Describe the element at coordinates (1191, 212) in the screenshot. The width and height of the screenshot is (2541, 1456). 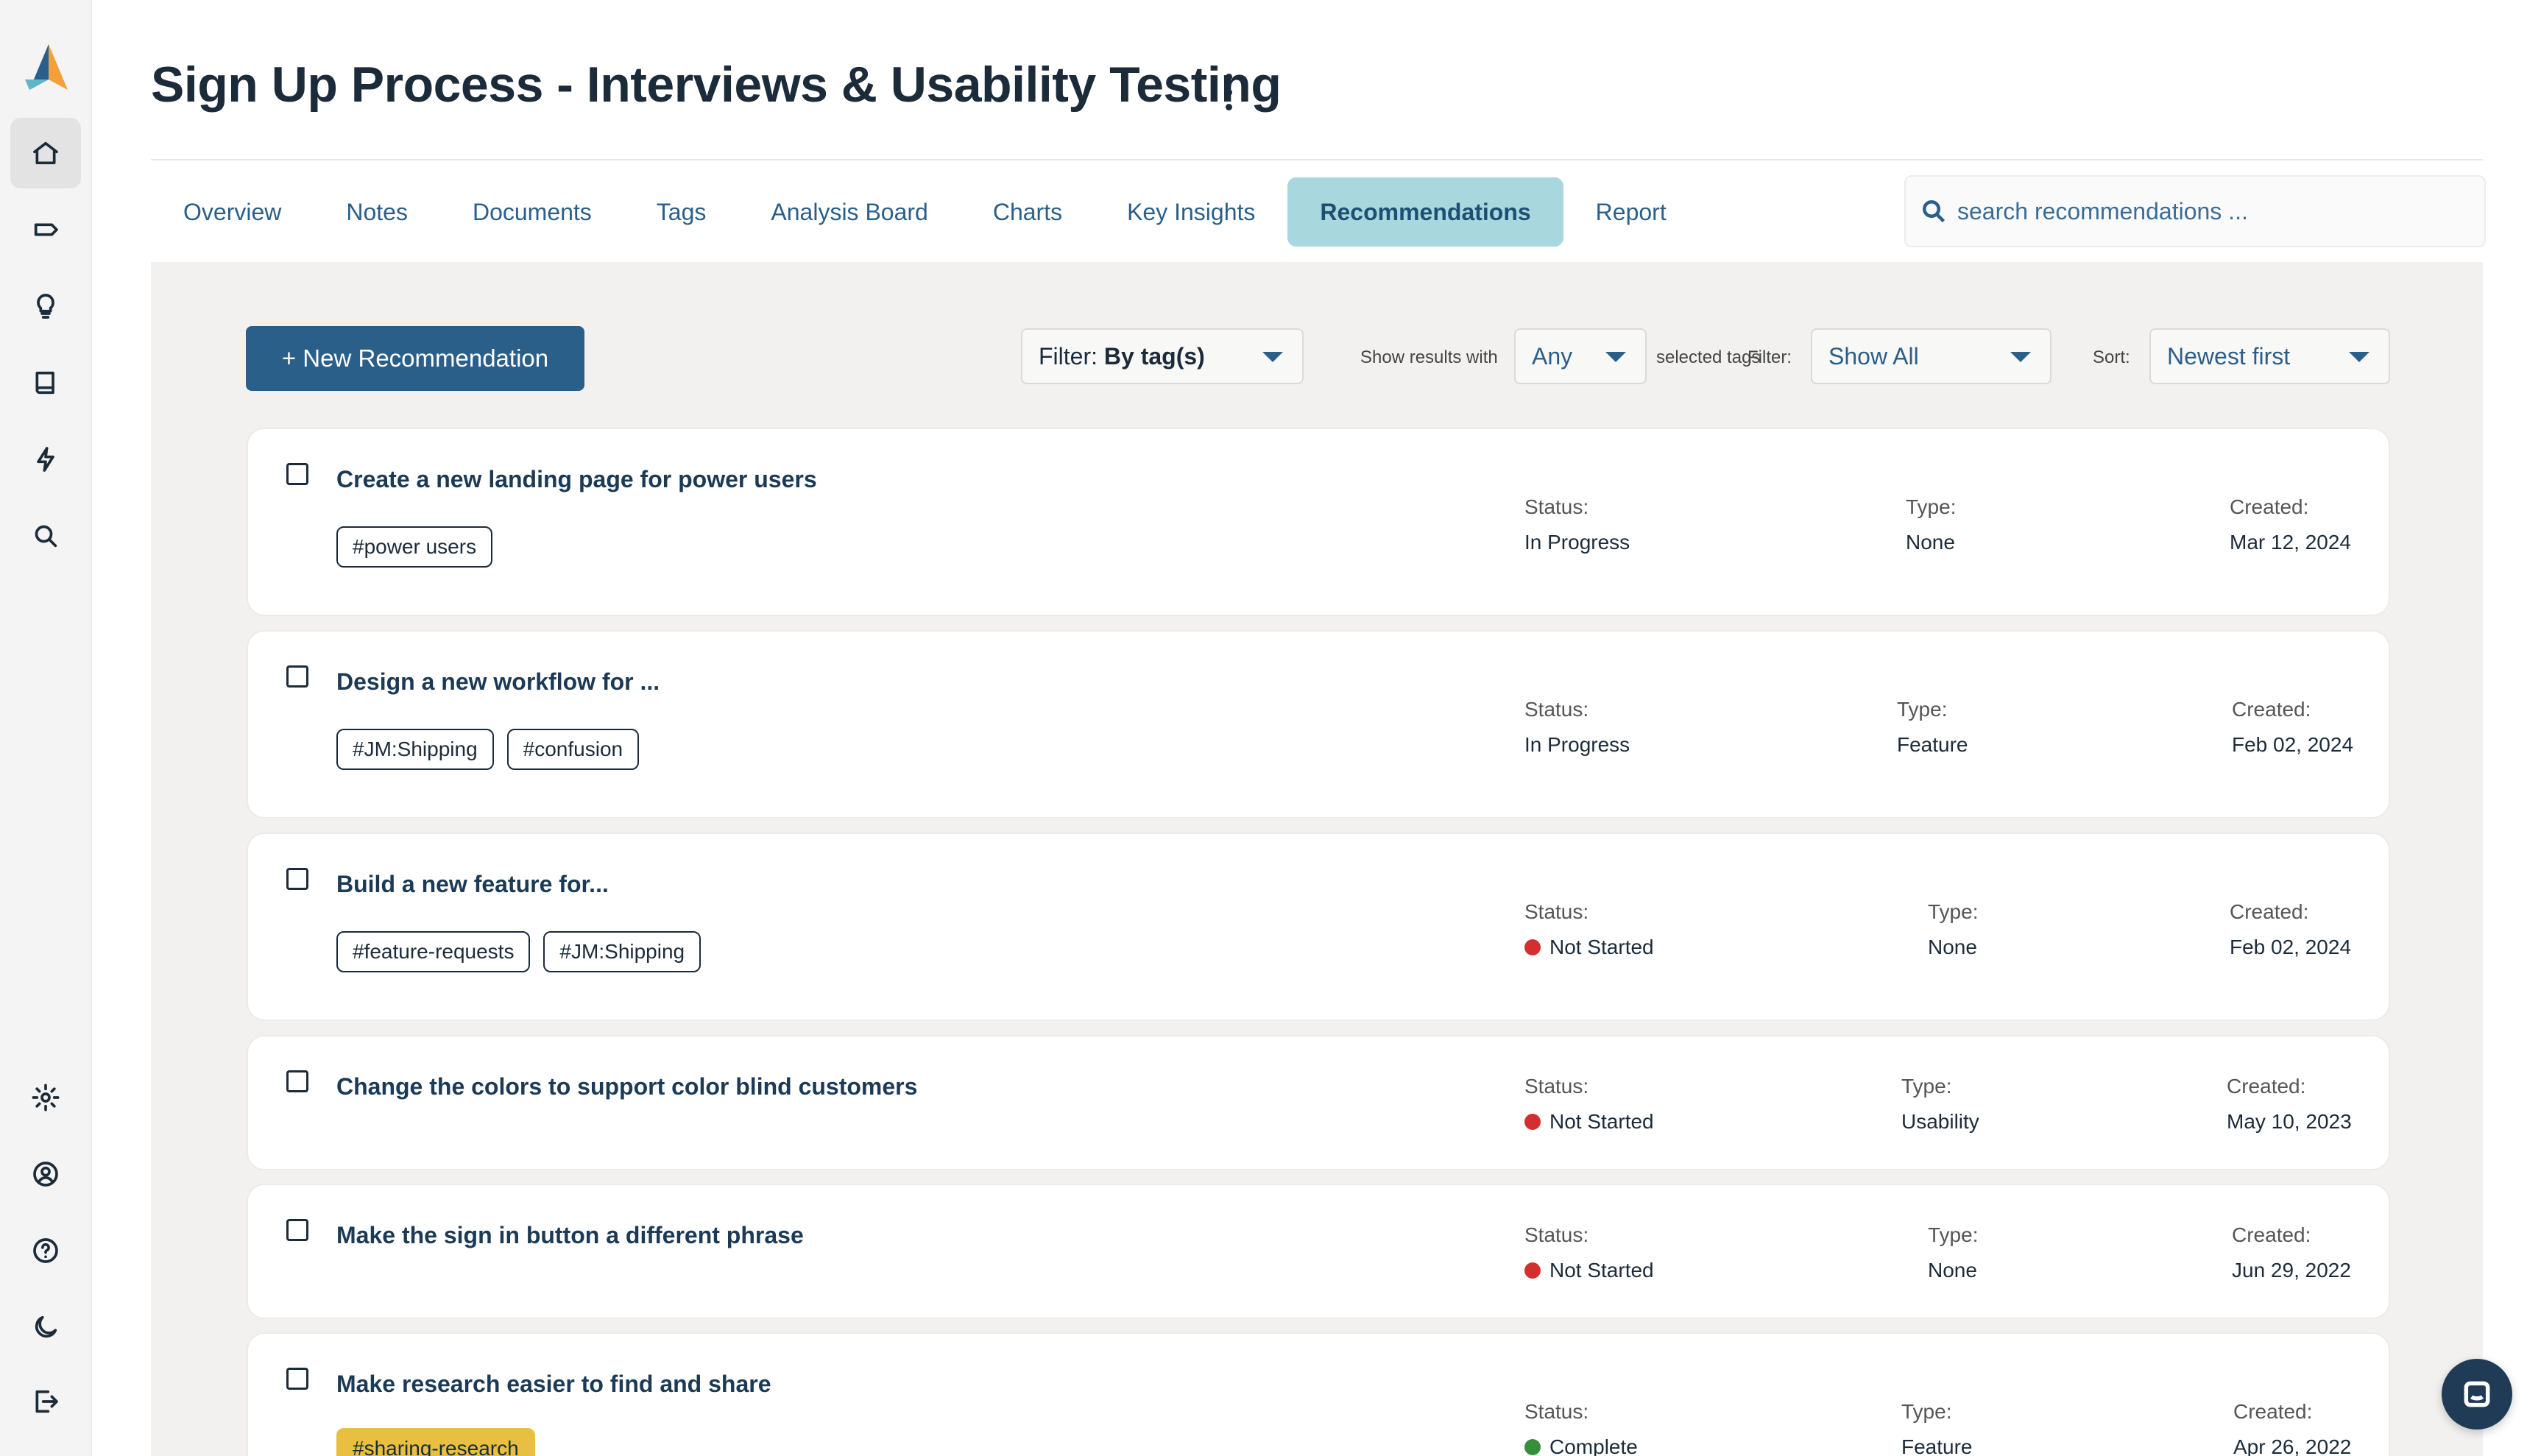
I see `tab-key-insights: Key Insights` at that location.